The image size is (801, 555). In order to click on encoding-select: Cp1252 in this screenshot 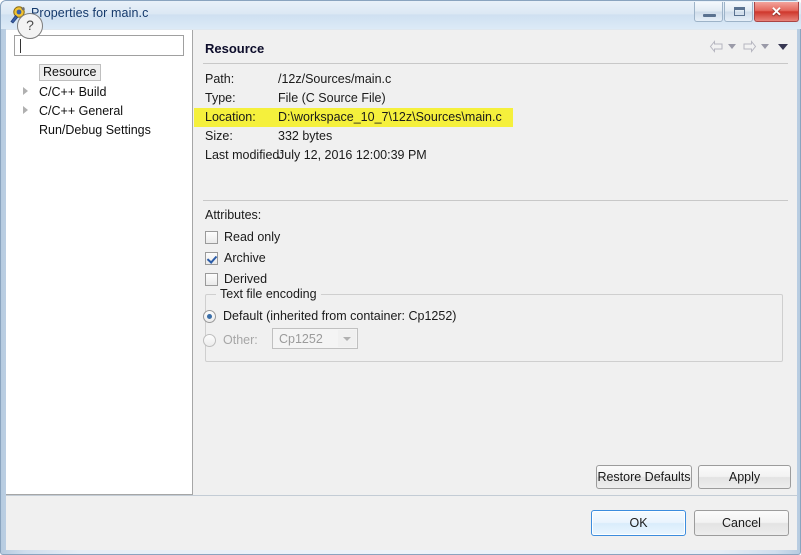, I will do `click(315, 338)`.